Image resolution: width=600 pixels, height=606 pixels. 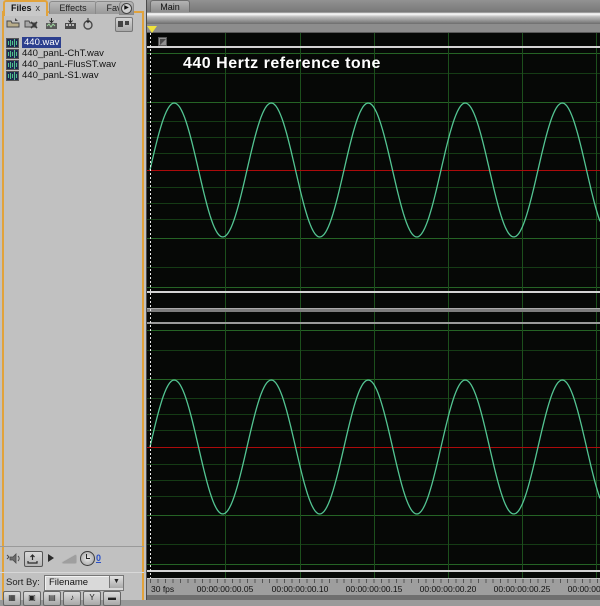 I want to click on panel-menu-arrow-icon: ▶, so click(x=126, y=8).